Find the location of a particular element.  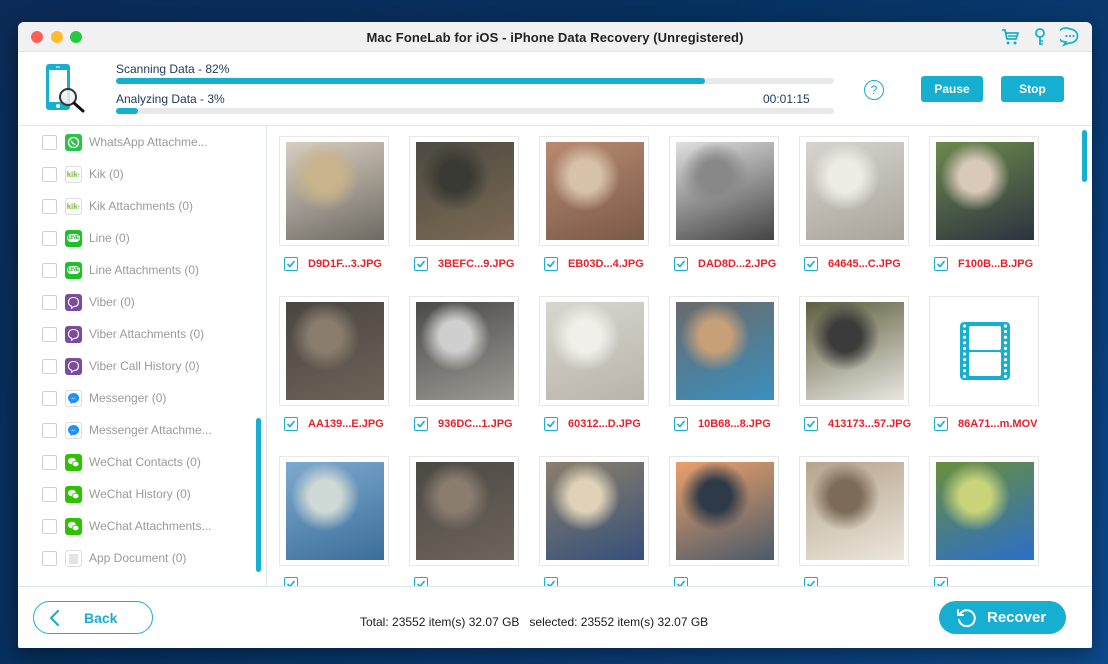

stop-button: Stop is located at coordinates (1032, 89).